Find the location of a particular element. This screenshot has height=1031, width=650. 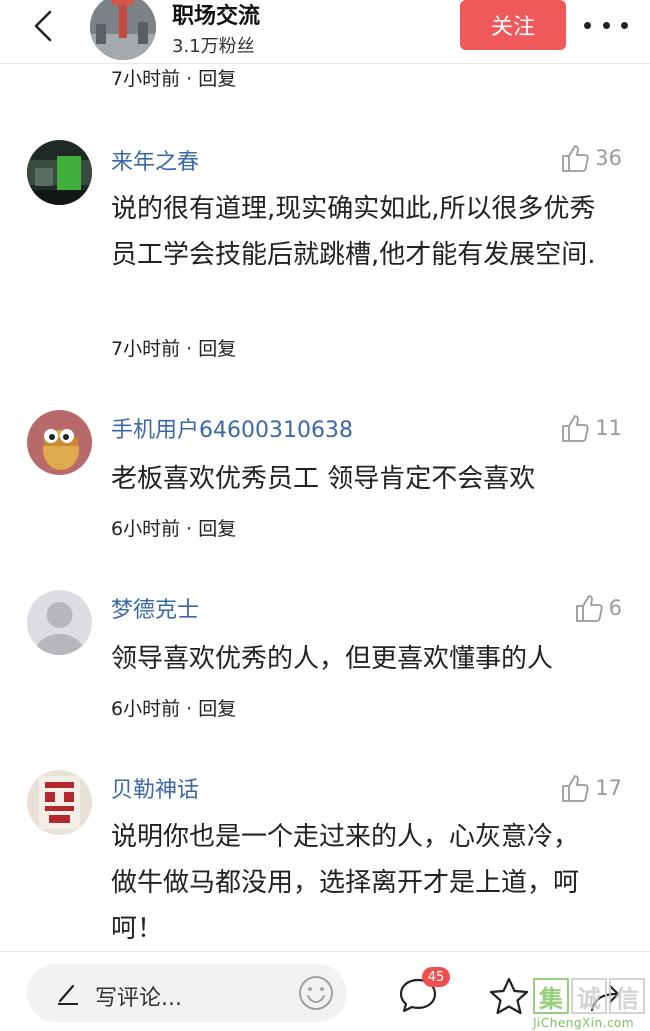

fans-count: 3.1万粉丝 is located at coordinates (213, 46).